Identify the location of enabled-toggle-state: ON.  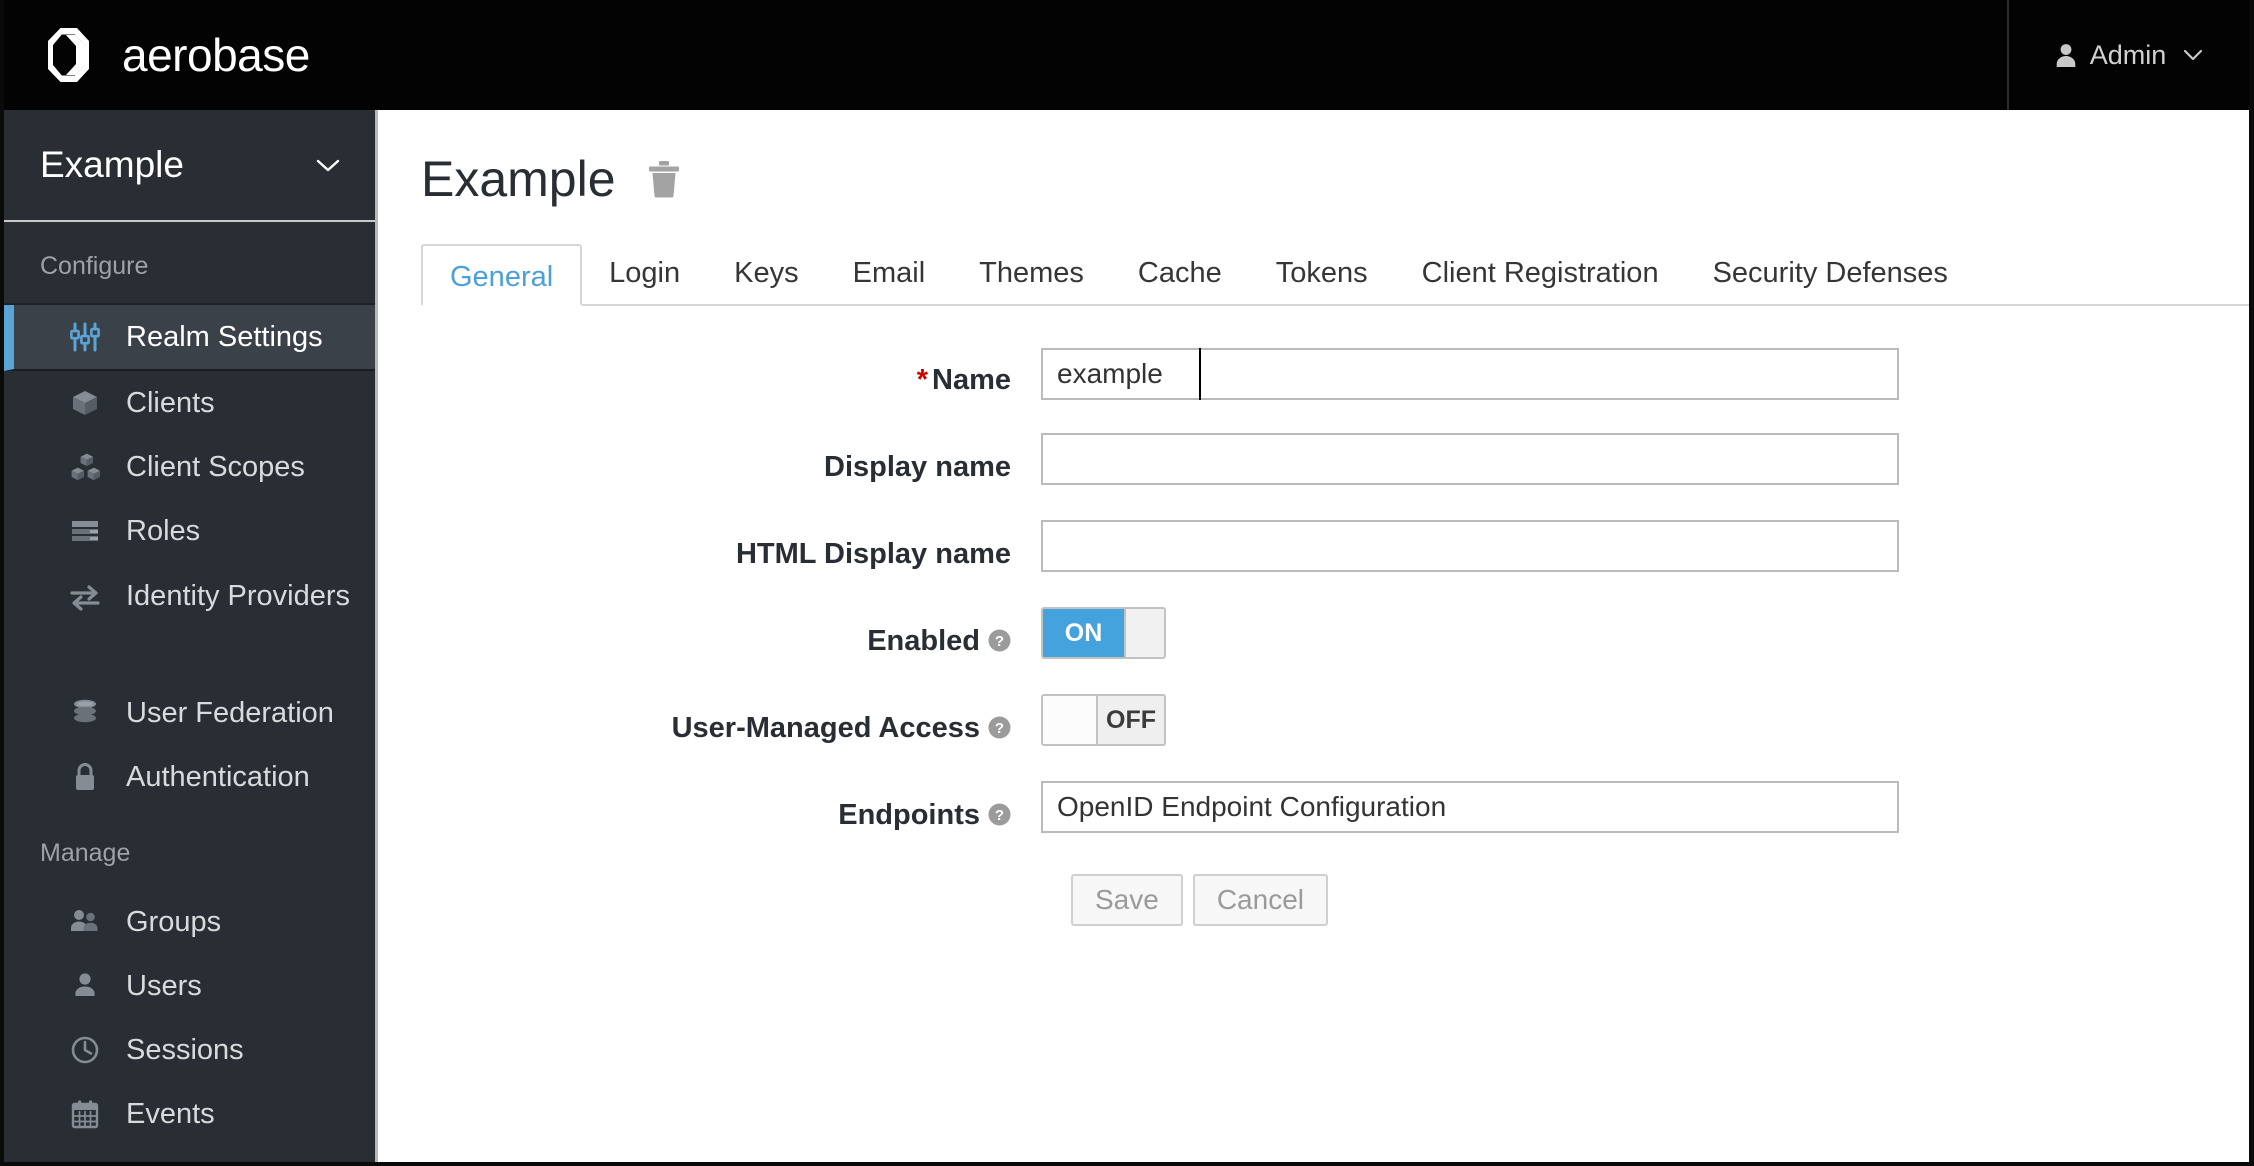
(1083, 633).